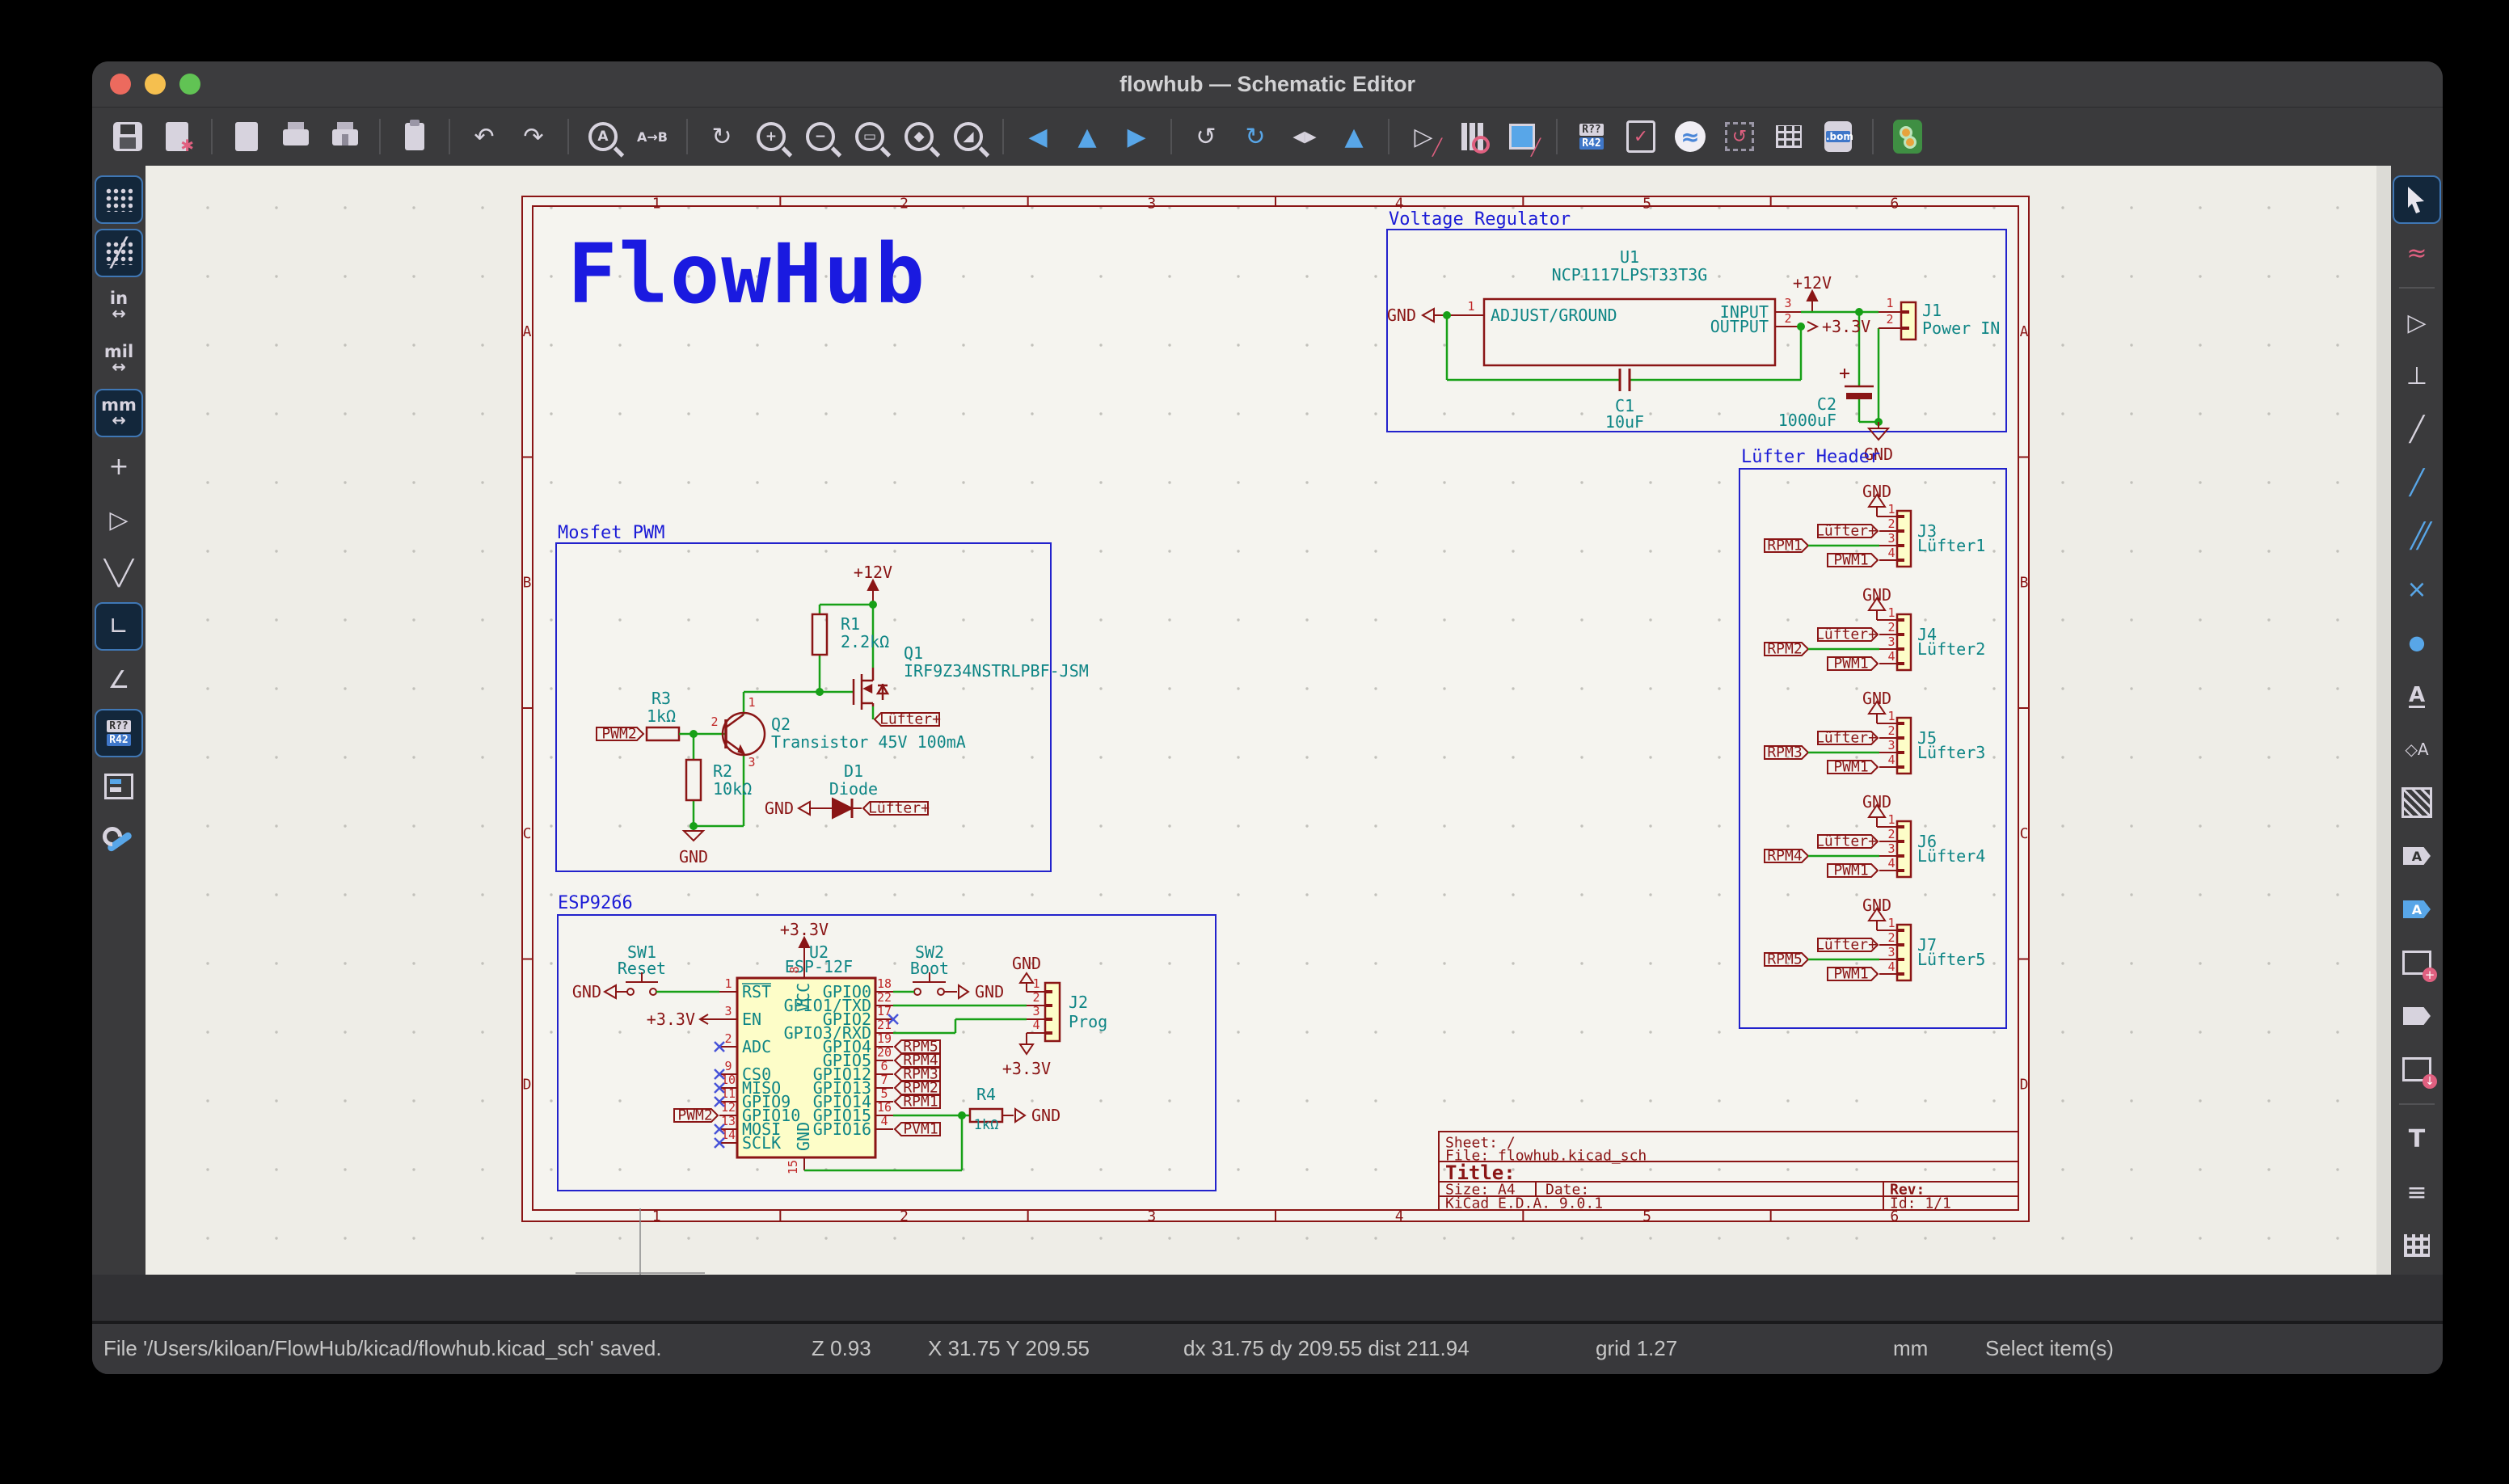 The height and width of the screenshot is (1484, 2509). I want to click on connector-value: Lüfter2, so click(1951, 649).